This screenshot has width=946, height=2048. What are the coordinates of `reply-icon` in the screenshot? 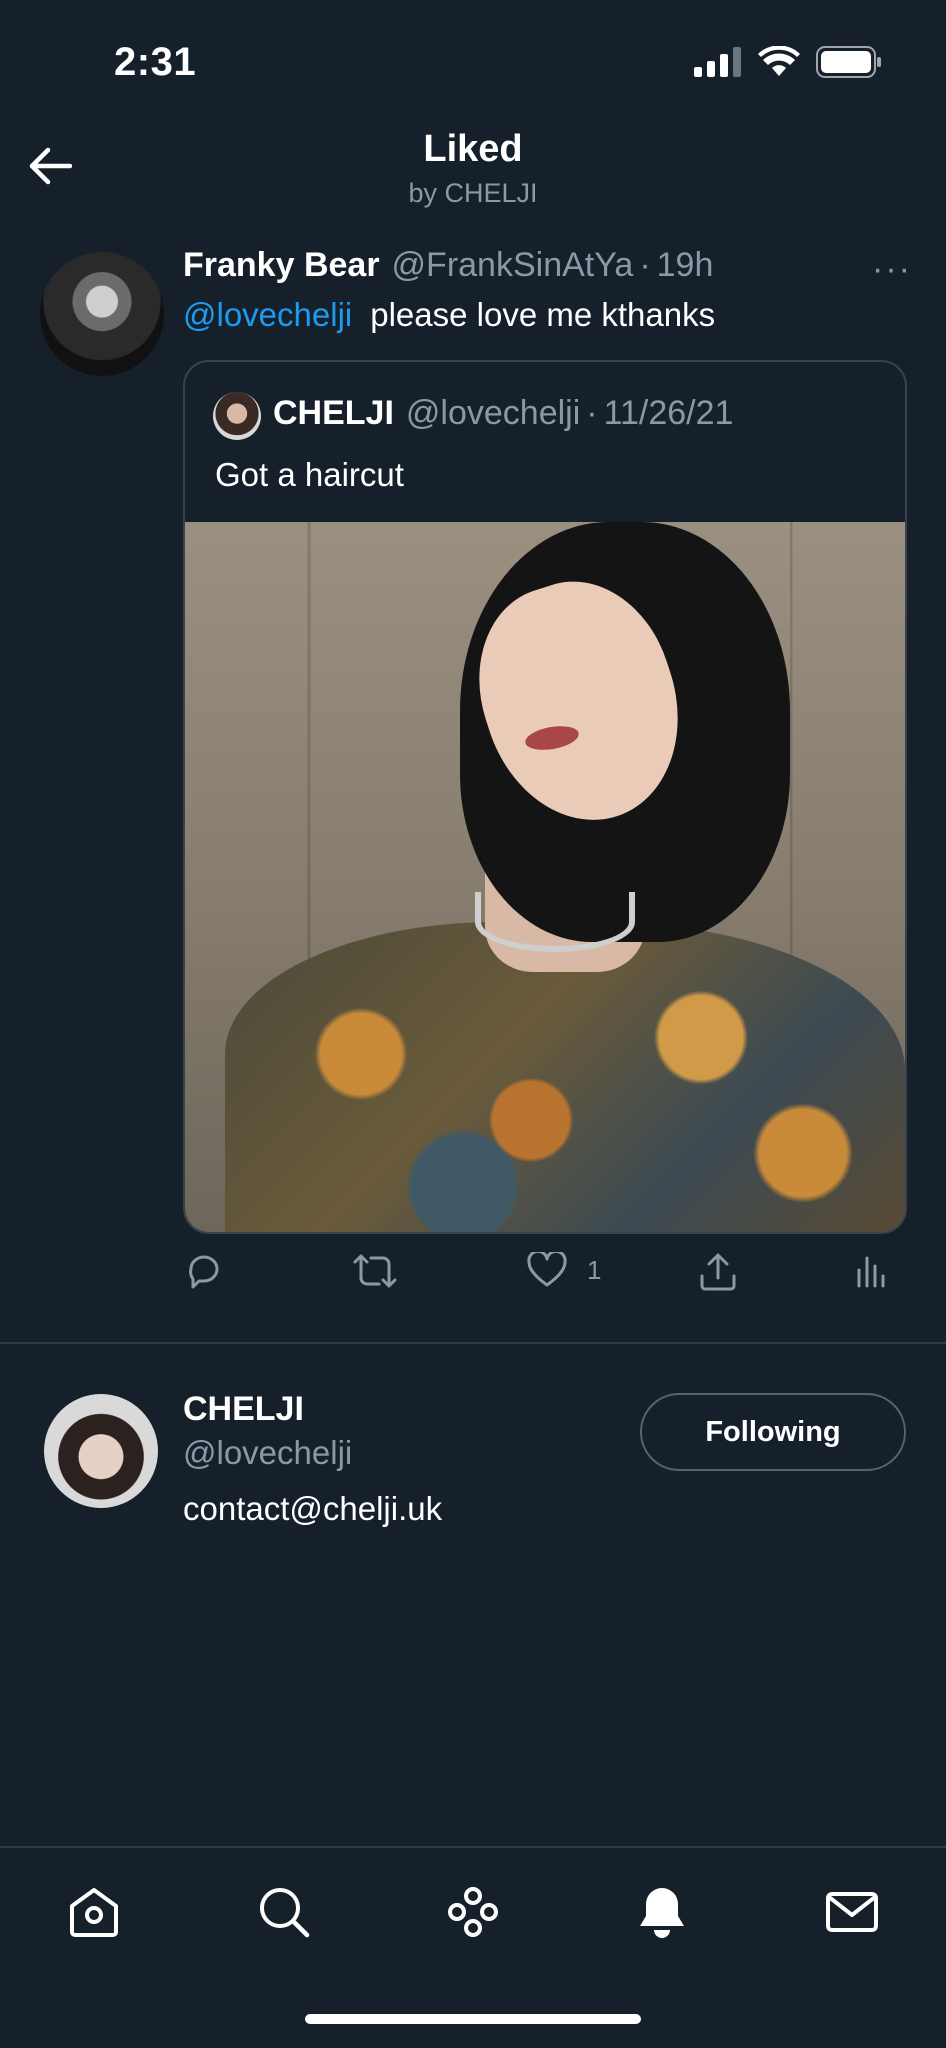 It's located at (204, 1272).